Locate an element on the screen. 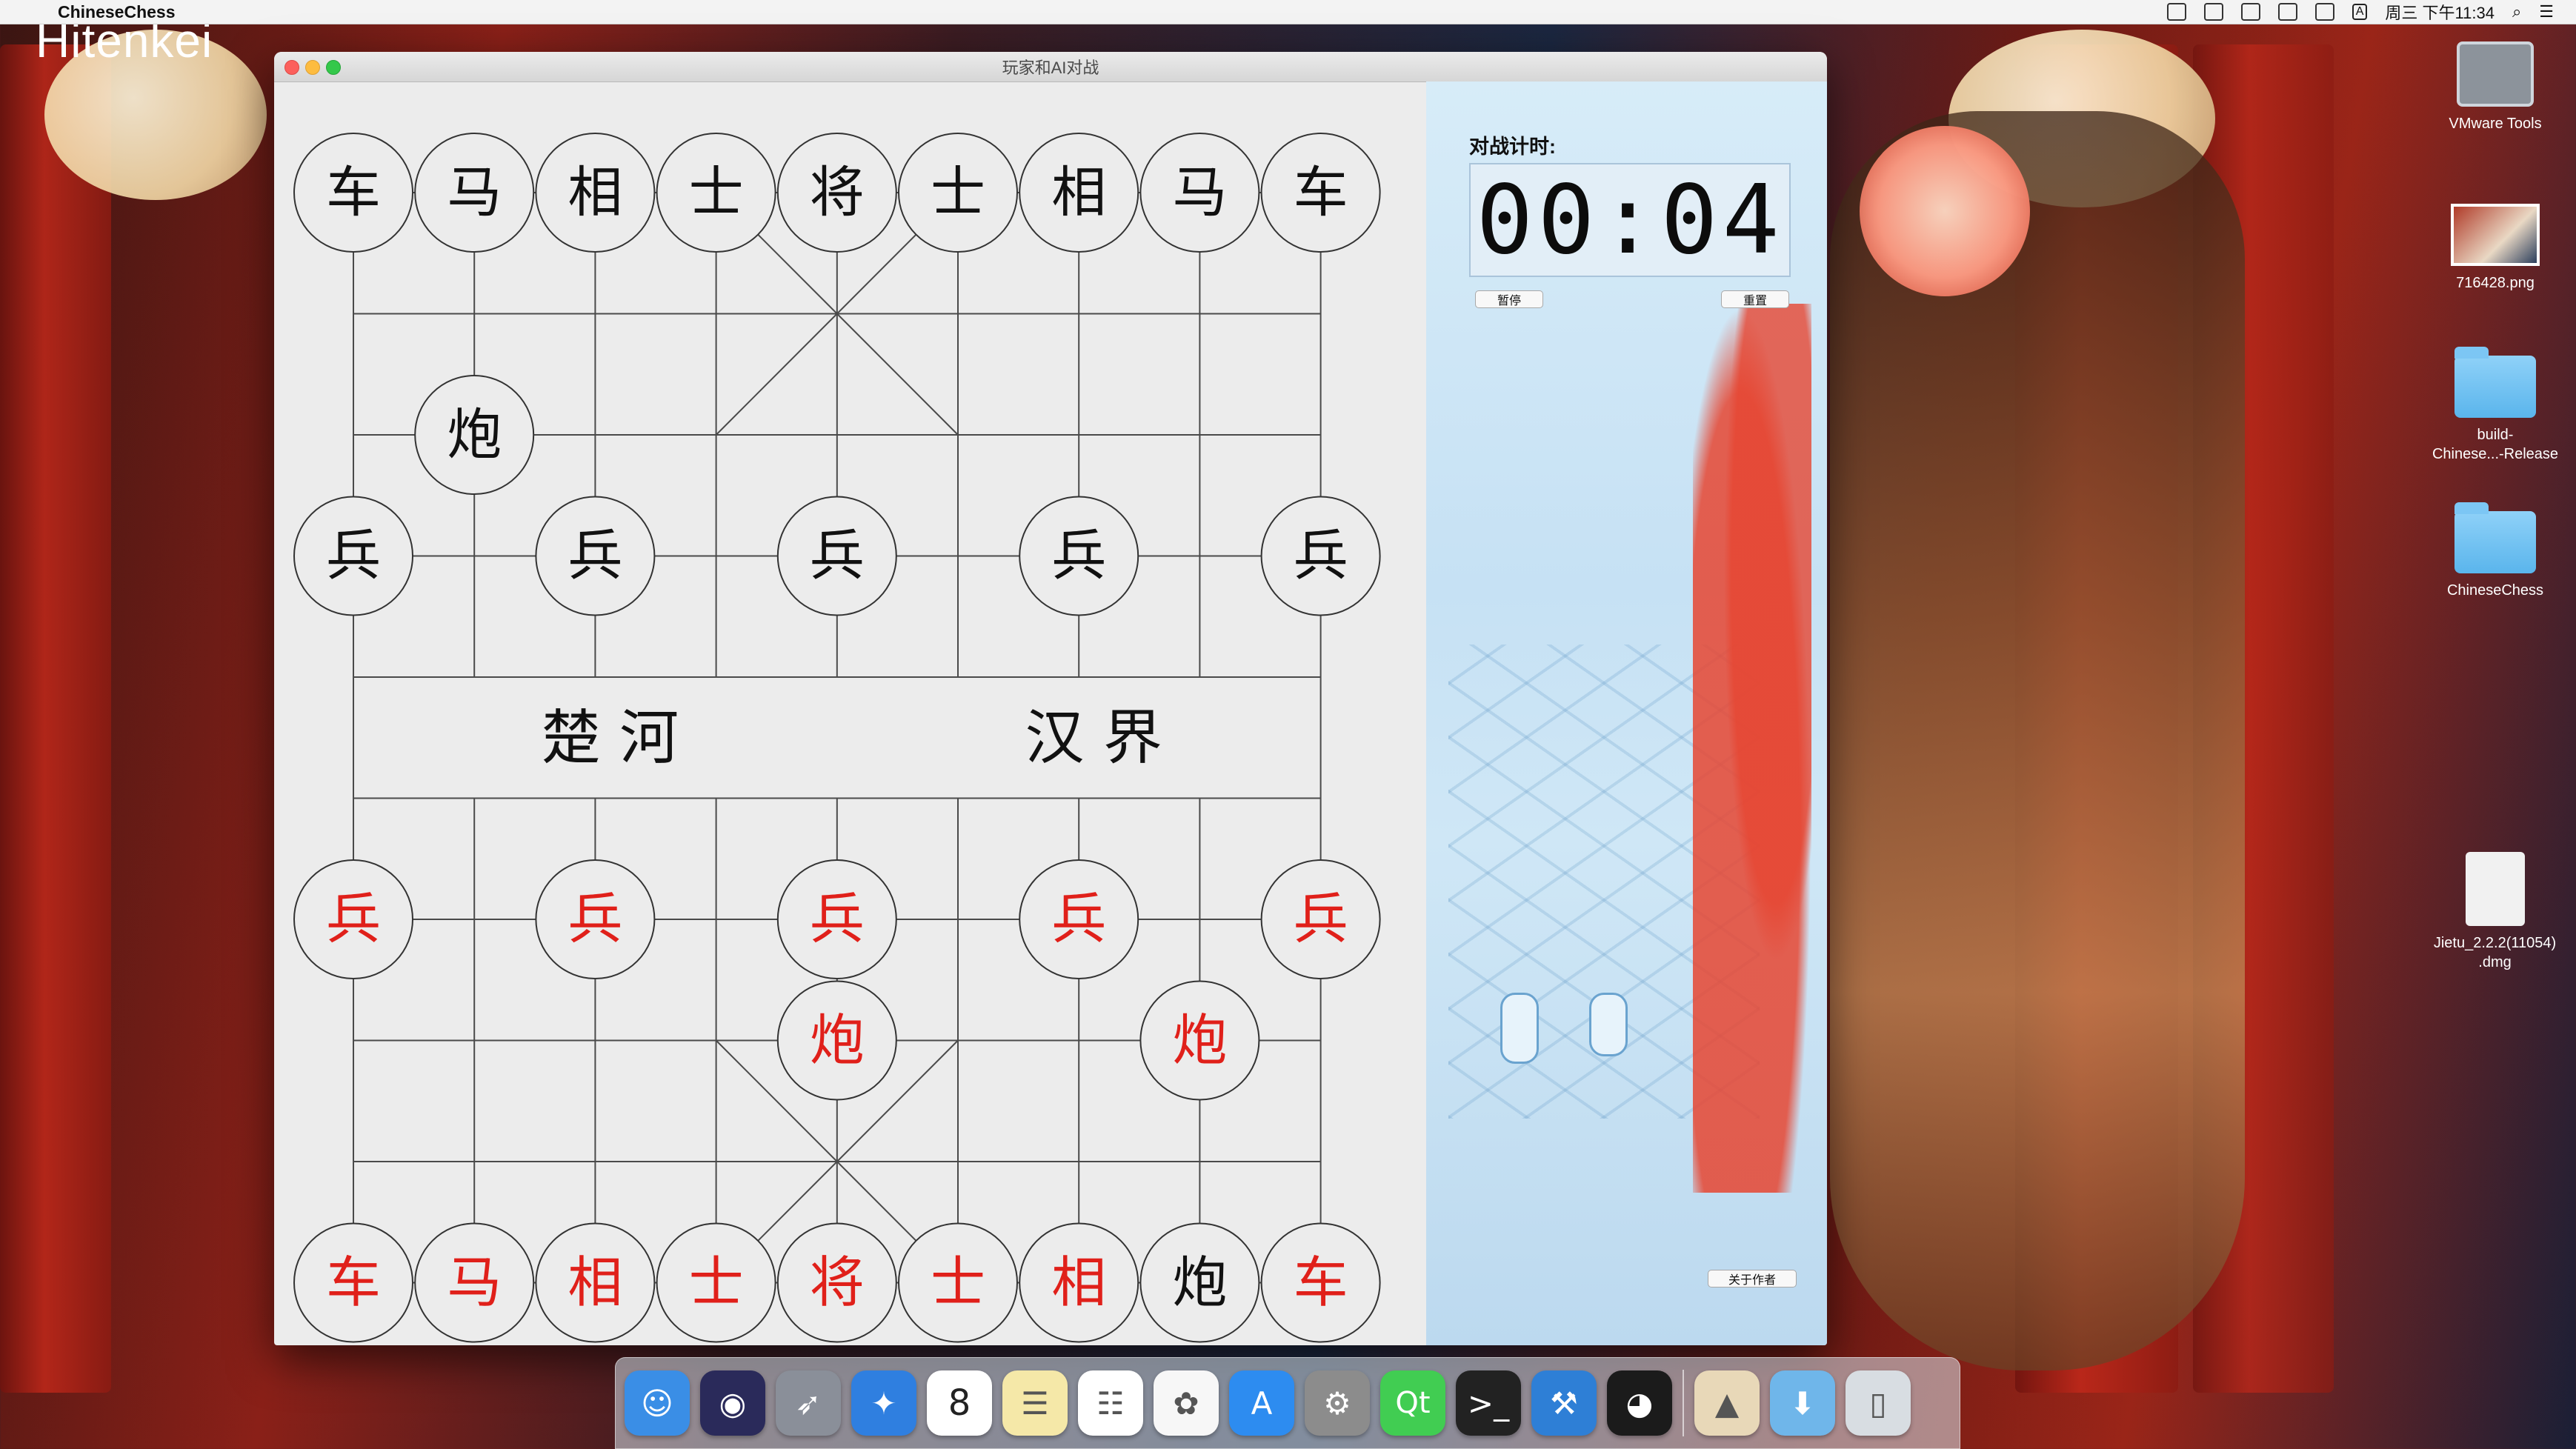 The height and width of the screenshot is (1449, 2576). dock-app-terminal: >_ is located at coordinates (1488, 1403).